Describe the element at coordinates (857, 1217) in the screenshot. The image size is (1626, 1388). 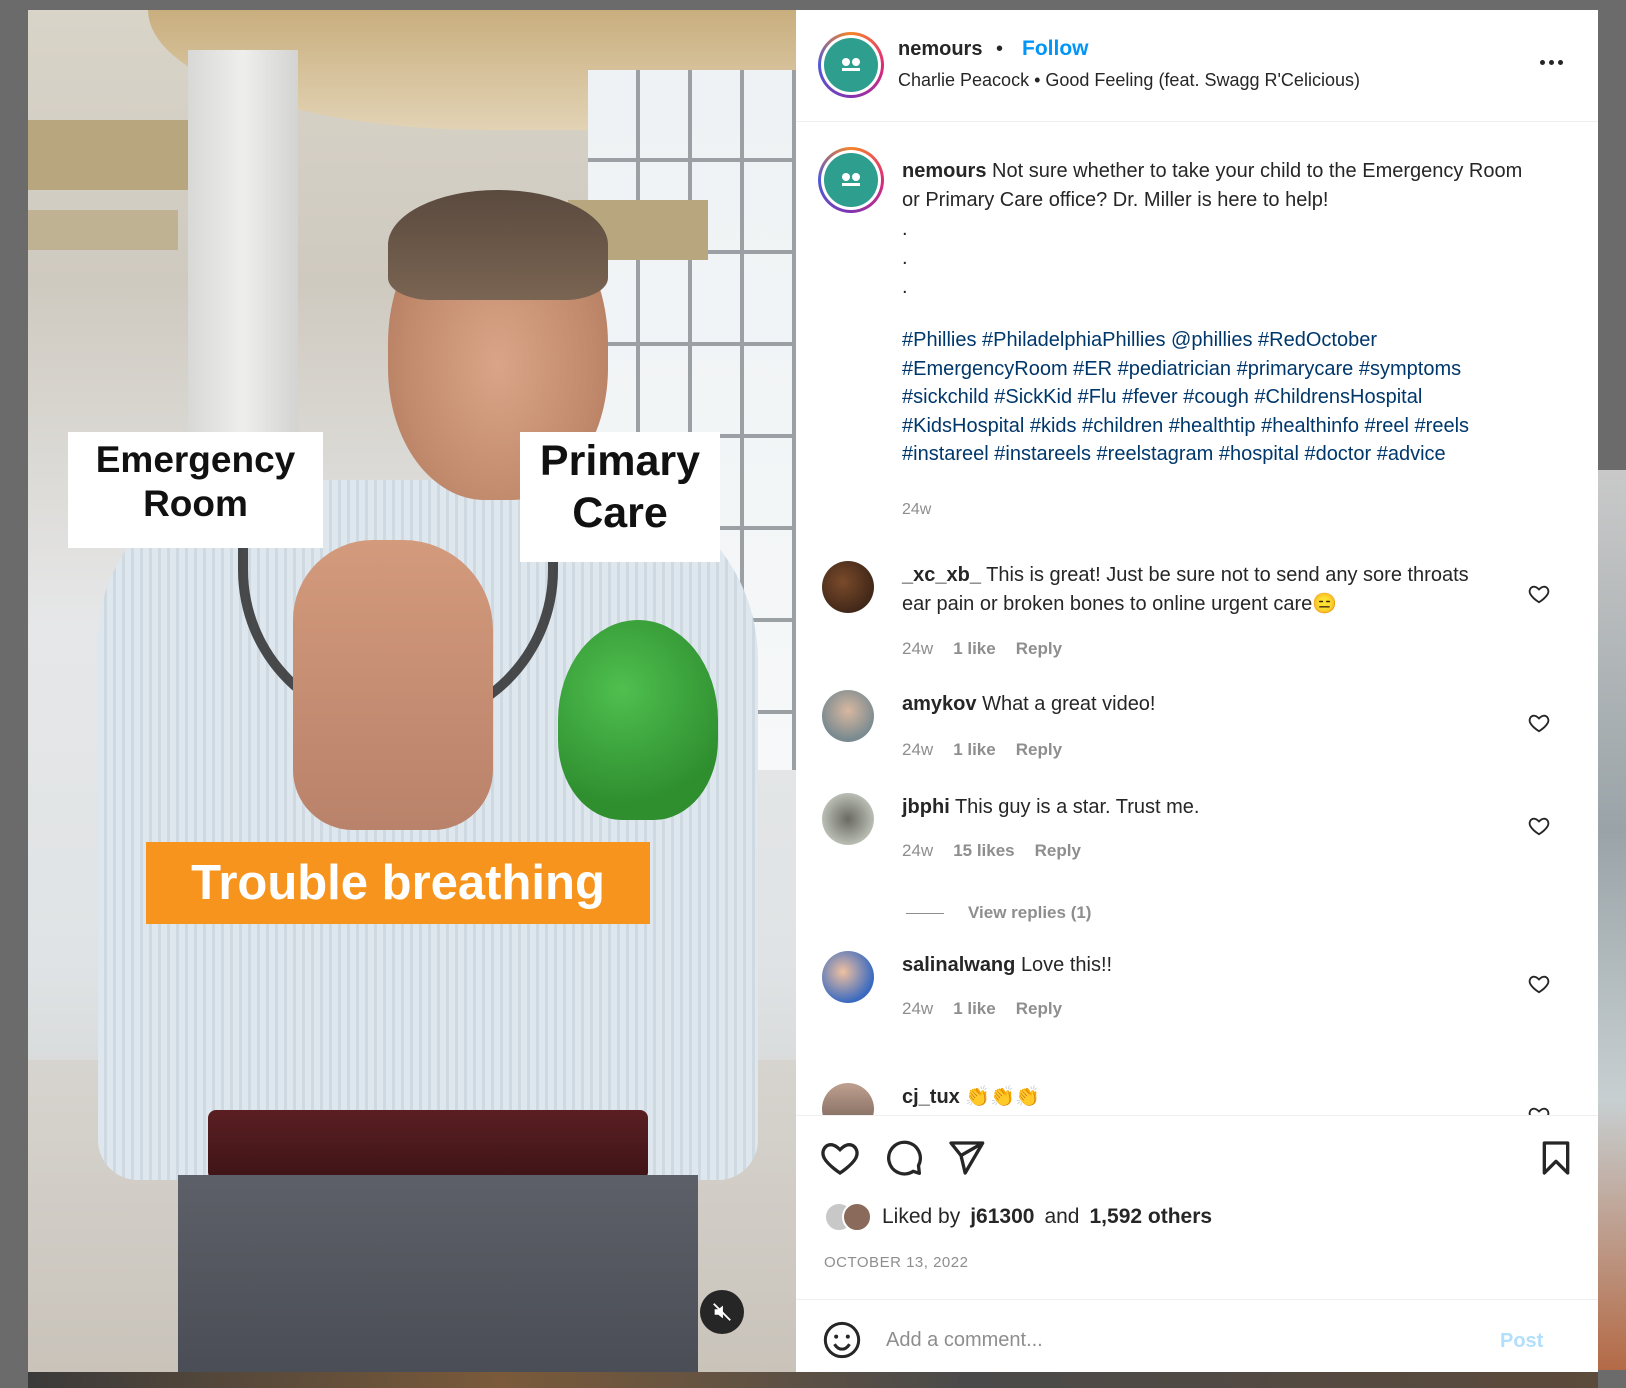
I see `liked-avatar` at that location.